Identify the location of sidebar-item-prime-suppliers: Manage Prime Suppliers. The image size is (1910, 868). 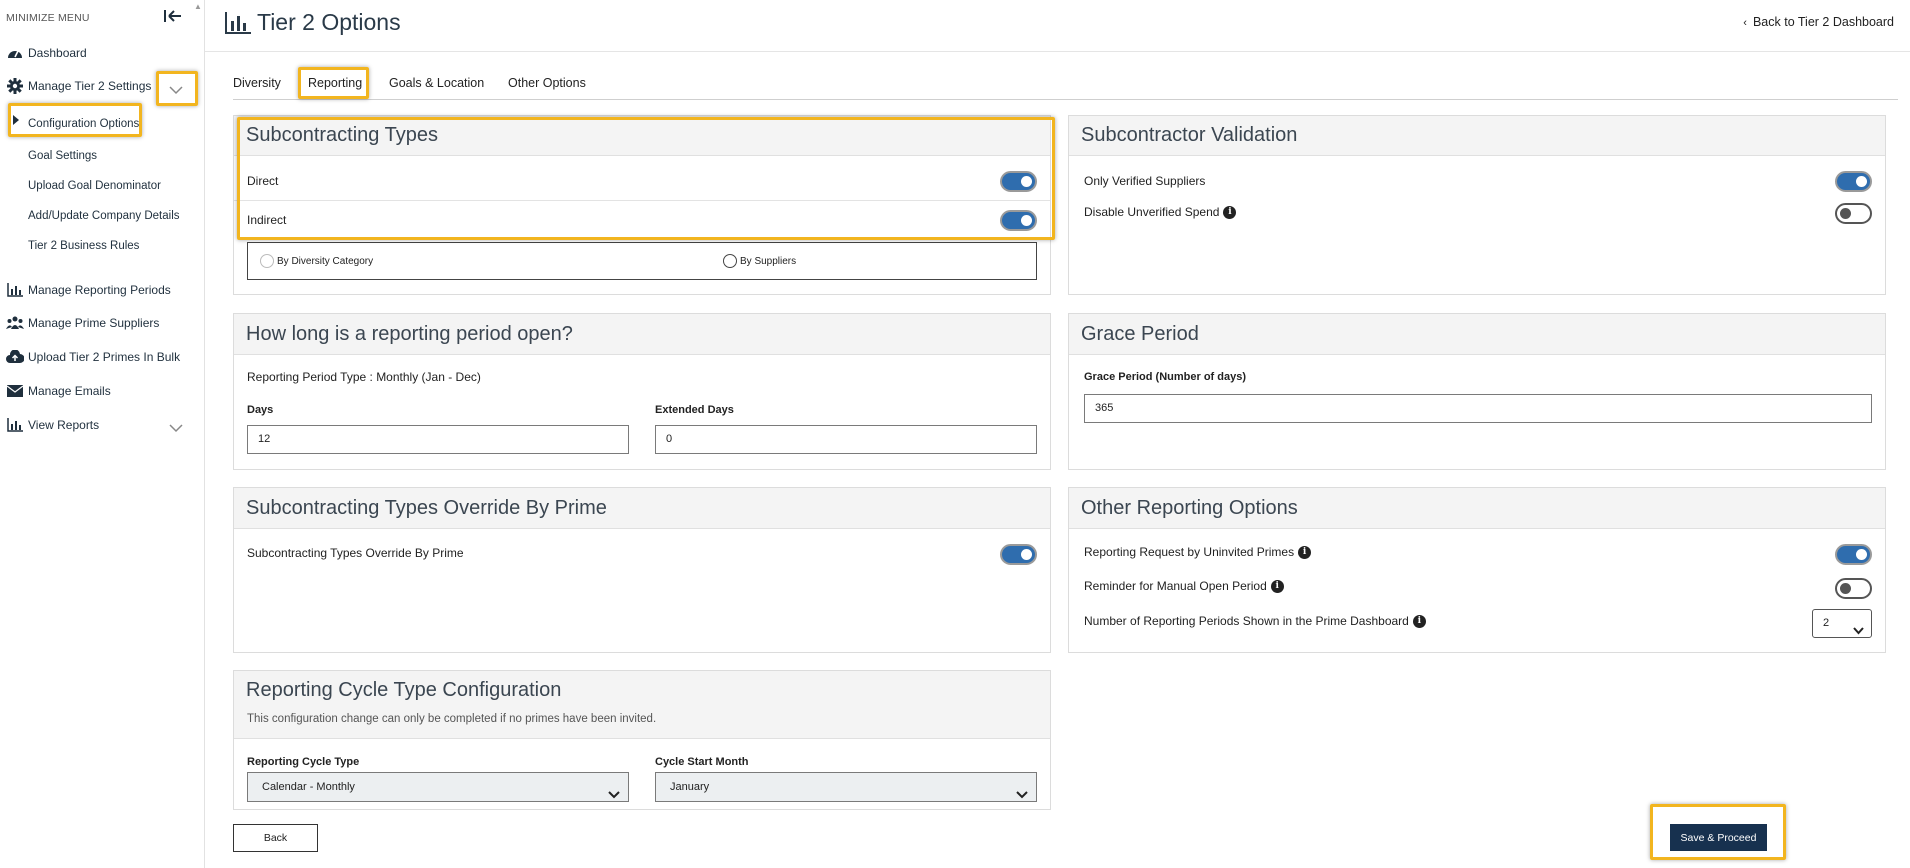
(79, 323).